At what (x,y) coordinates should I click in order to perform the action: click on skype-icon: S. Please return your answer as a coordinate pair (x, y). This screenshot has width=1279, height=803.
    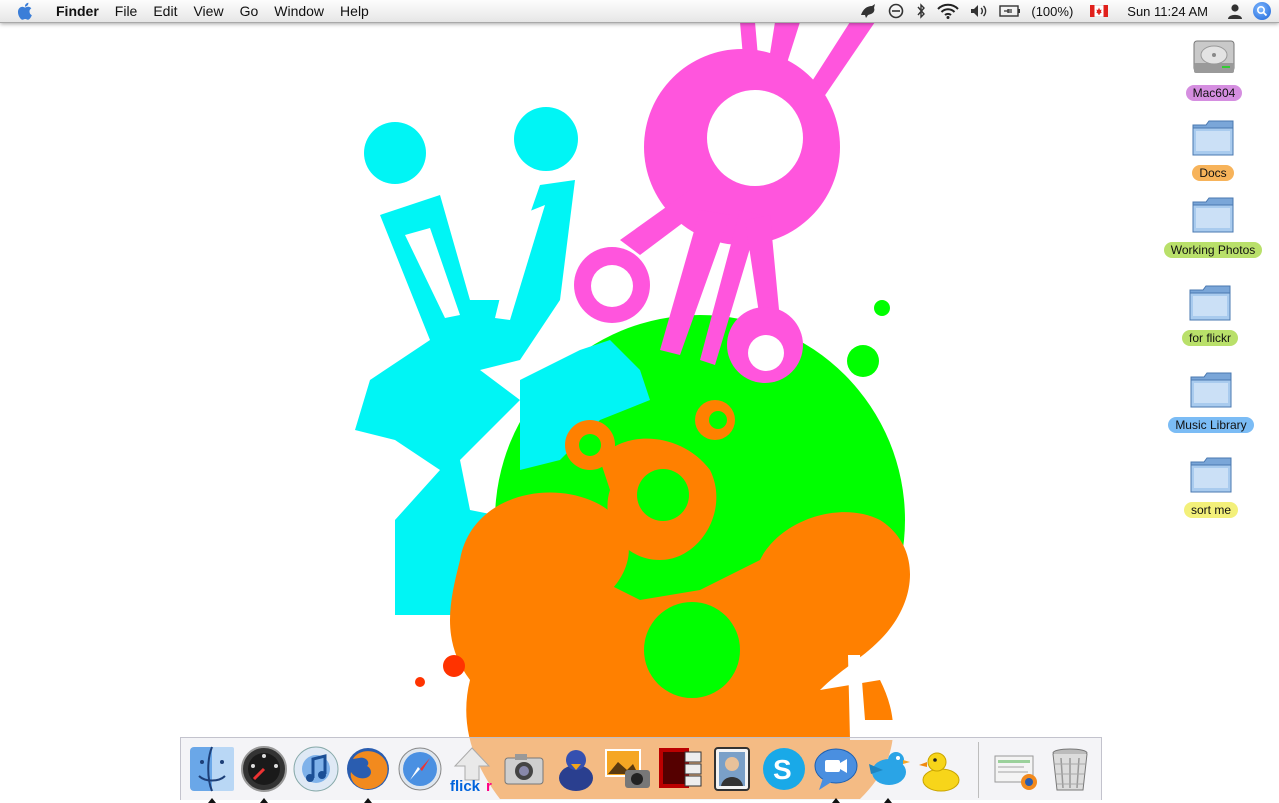
    Looking at the image, I should click on (784, 769).